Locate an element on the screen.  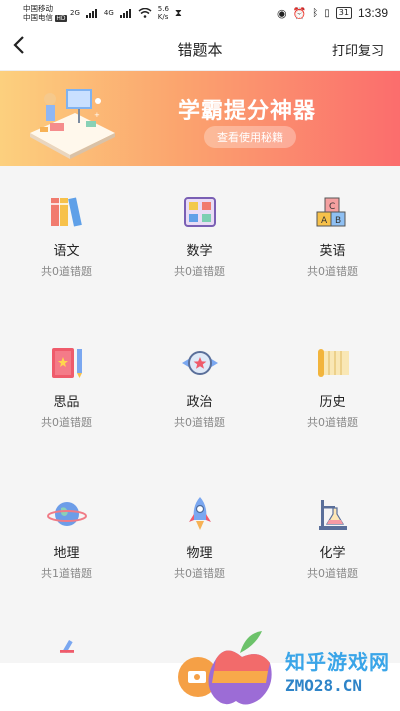
carrier-2: 中国电信 HD is located at coordinates (45, 18).